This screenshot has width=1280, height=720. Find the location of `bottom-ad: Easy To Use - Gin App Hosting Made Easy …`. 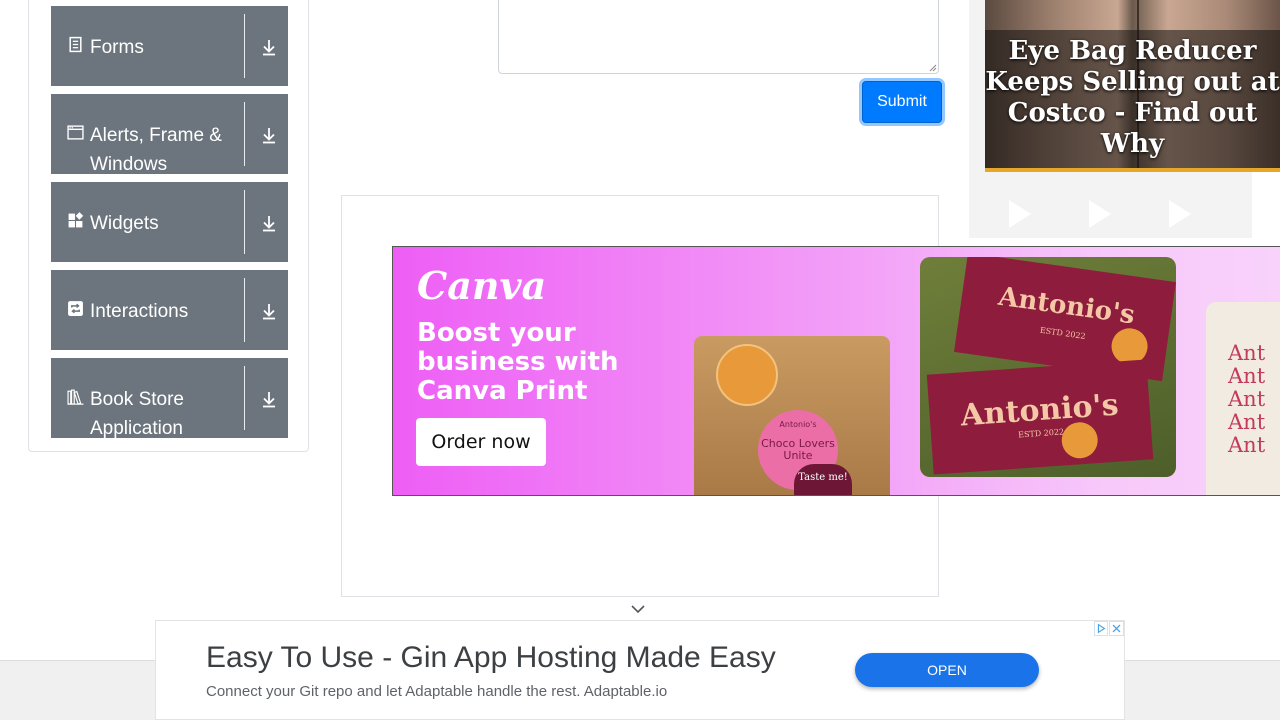

bottom-ad: Easy To Use - Gin App Hosting Made Easy … is located at coordinates (640, 670).